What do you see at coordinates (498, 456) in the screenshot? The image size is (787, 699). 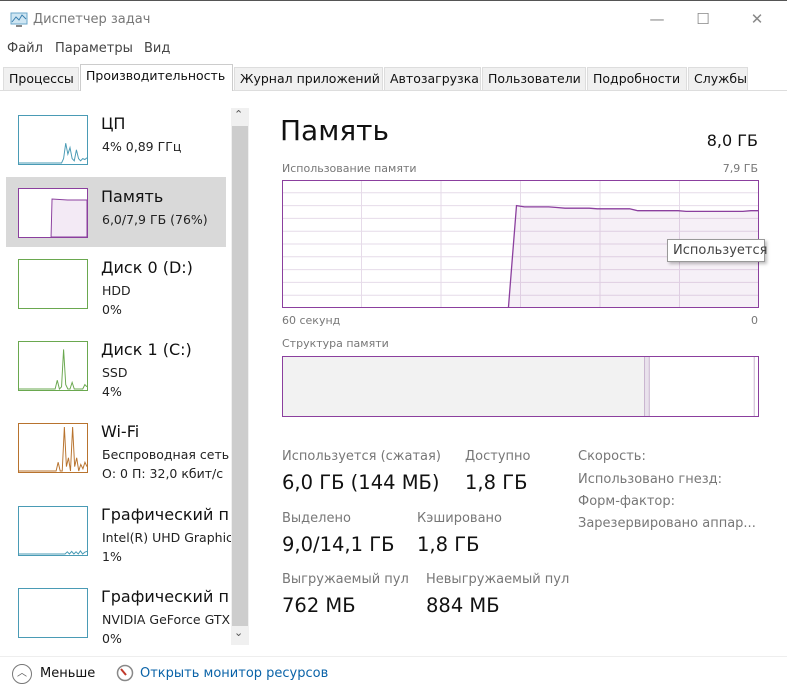 I see `available-label: Доступно` at bounding box center [498, 456].